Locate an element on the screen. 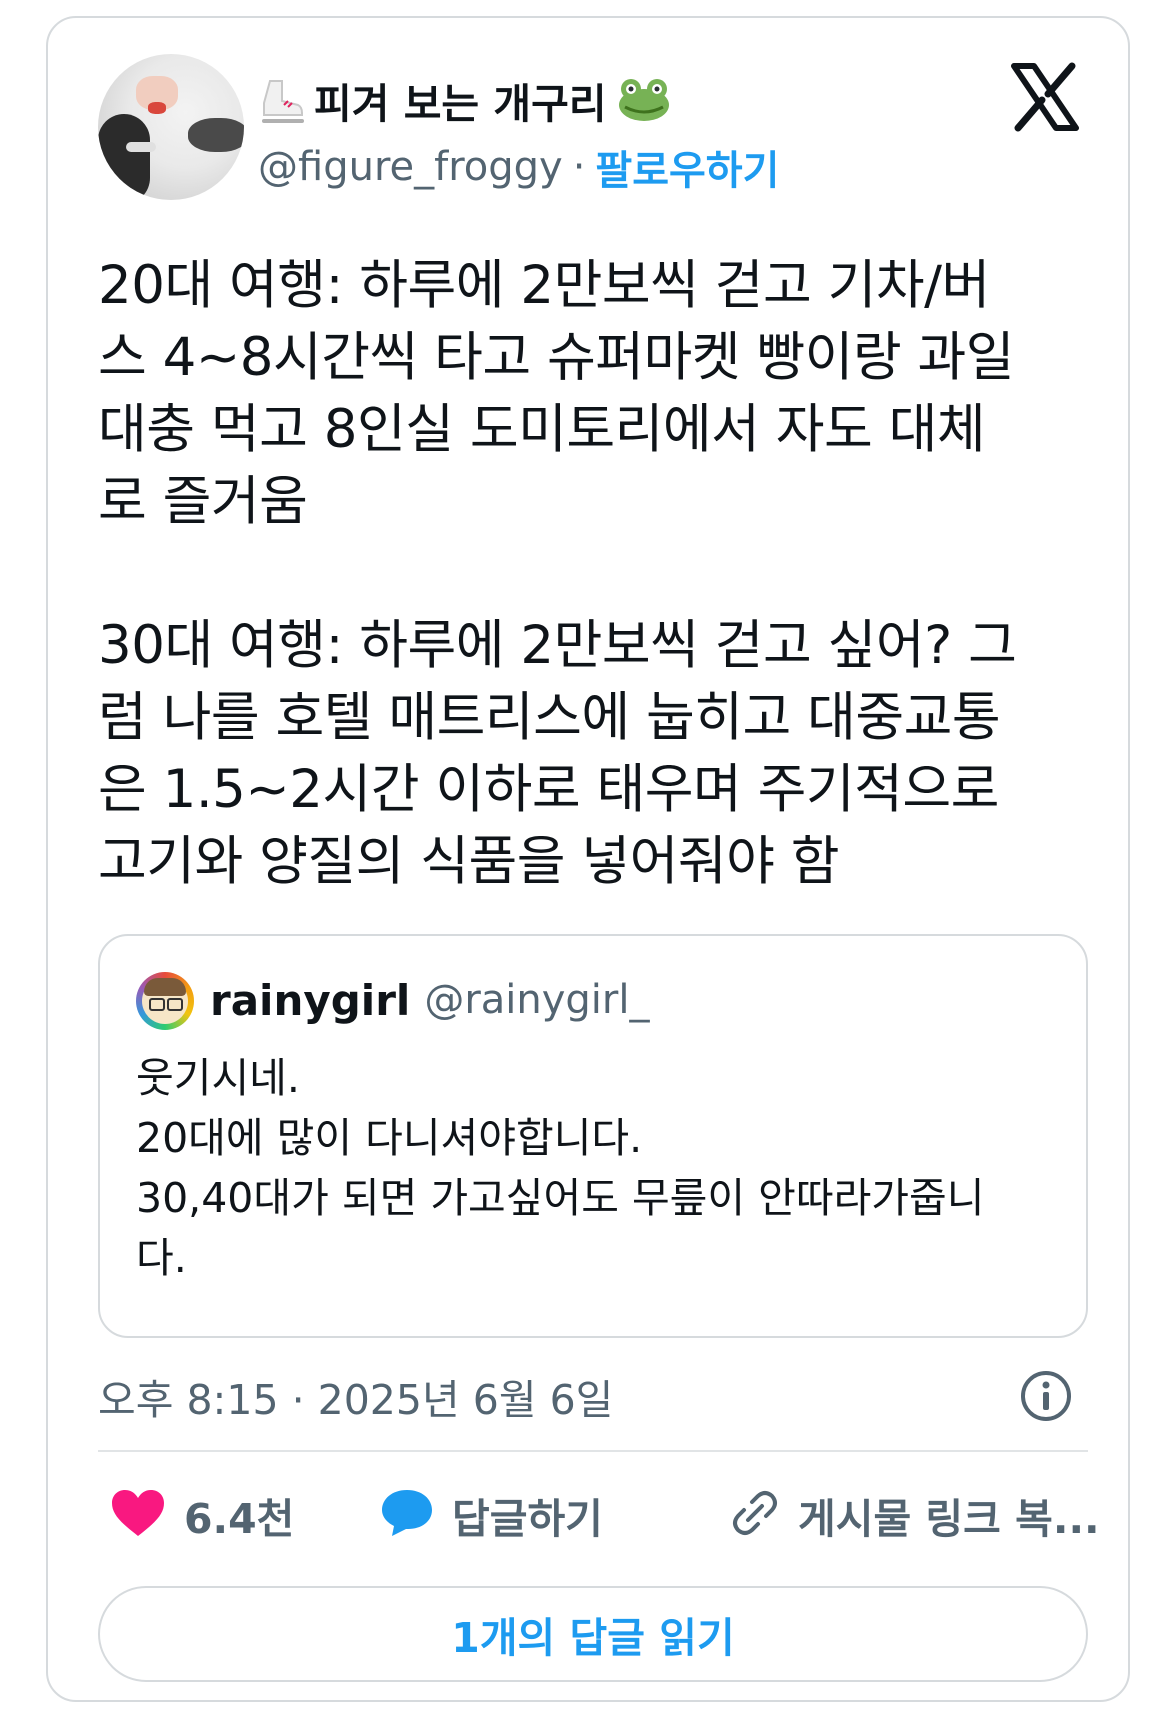 This screenshot has width=1170, height=1724. quoted-author-avatar is located at coordinates (165, 1001).